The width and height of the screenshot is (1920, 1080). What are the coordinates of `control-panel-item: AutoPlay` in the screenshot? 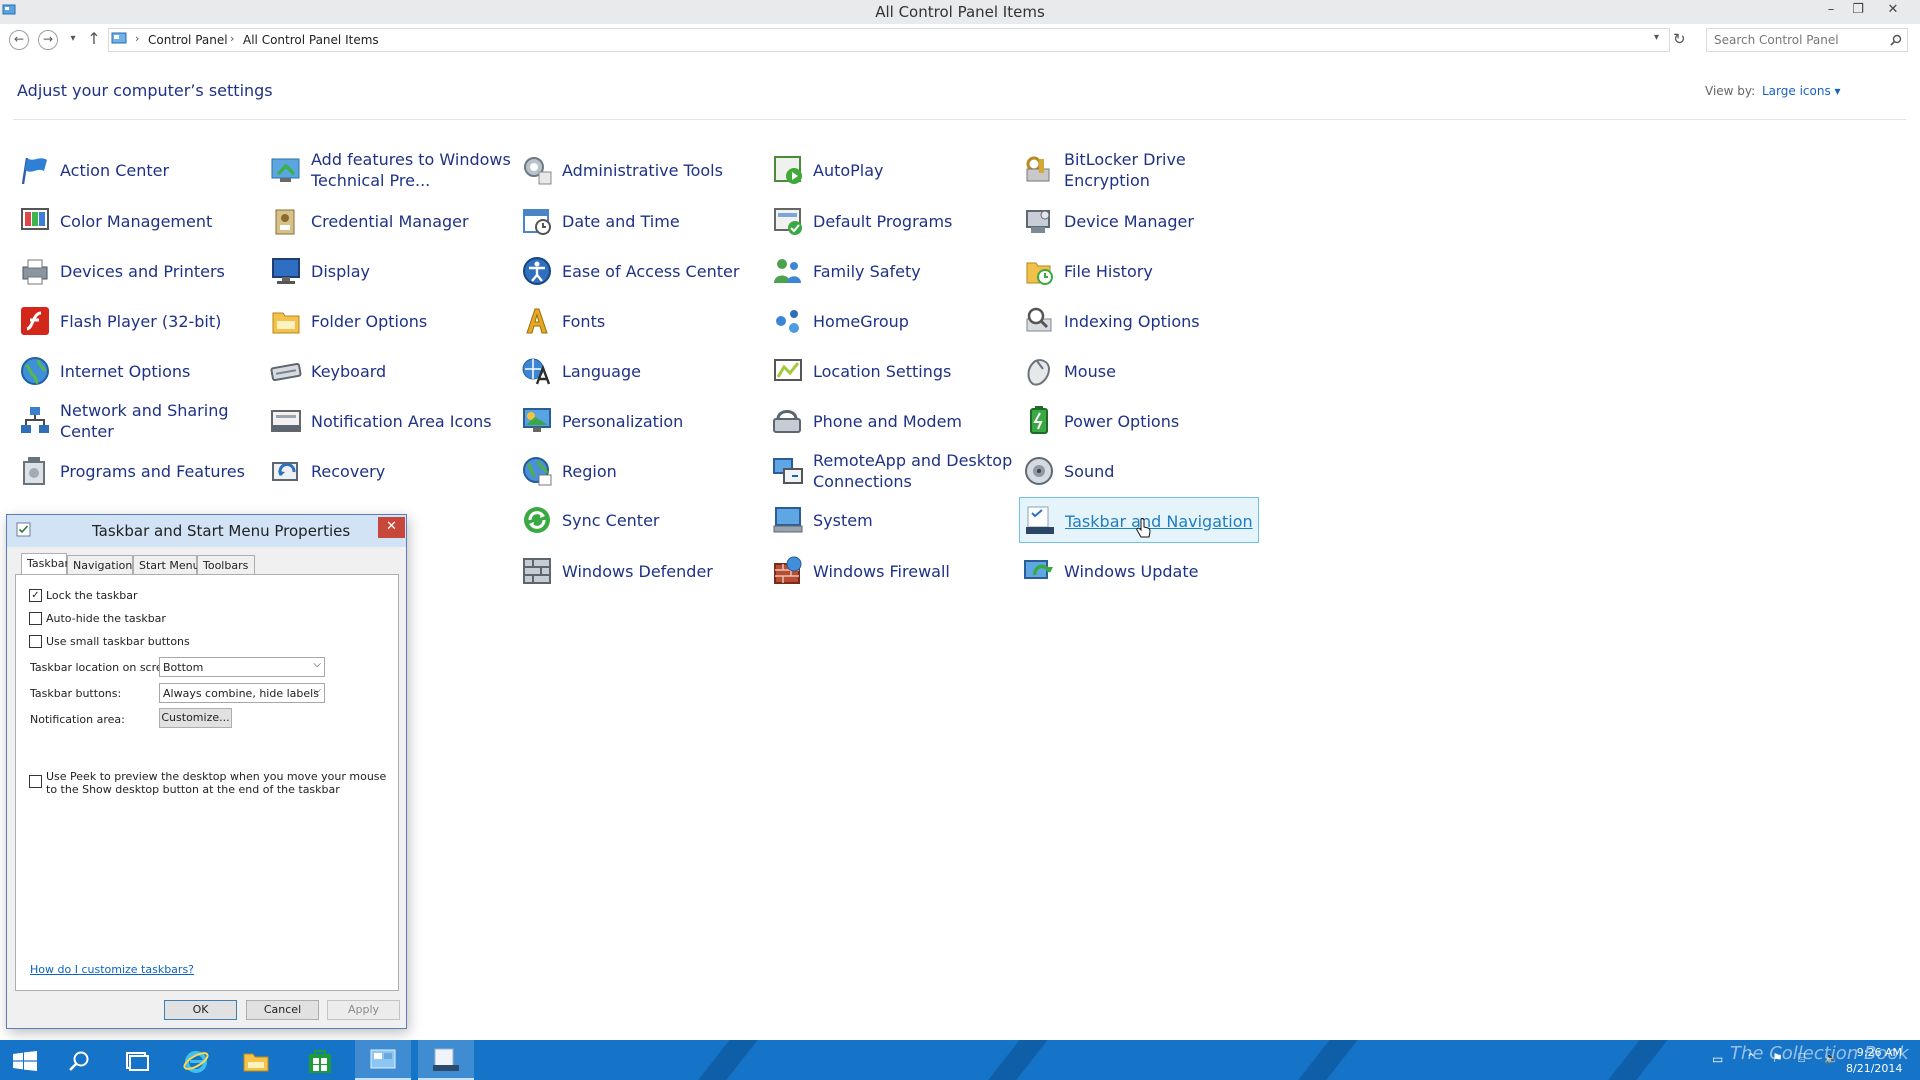 It's located at (888, 170).